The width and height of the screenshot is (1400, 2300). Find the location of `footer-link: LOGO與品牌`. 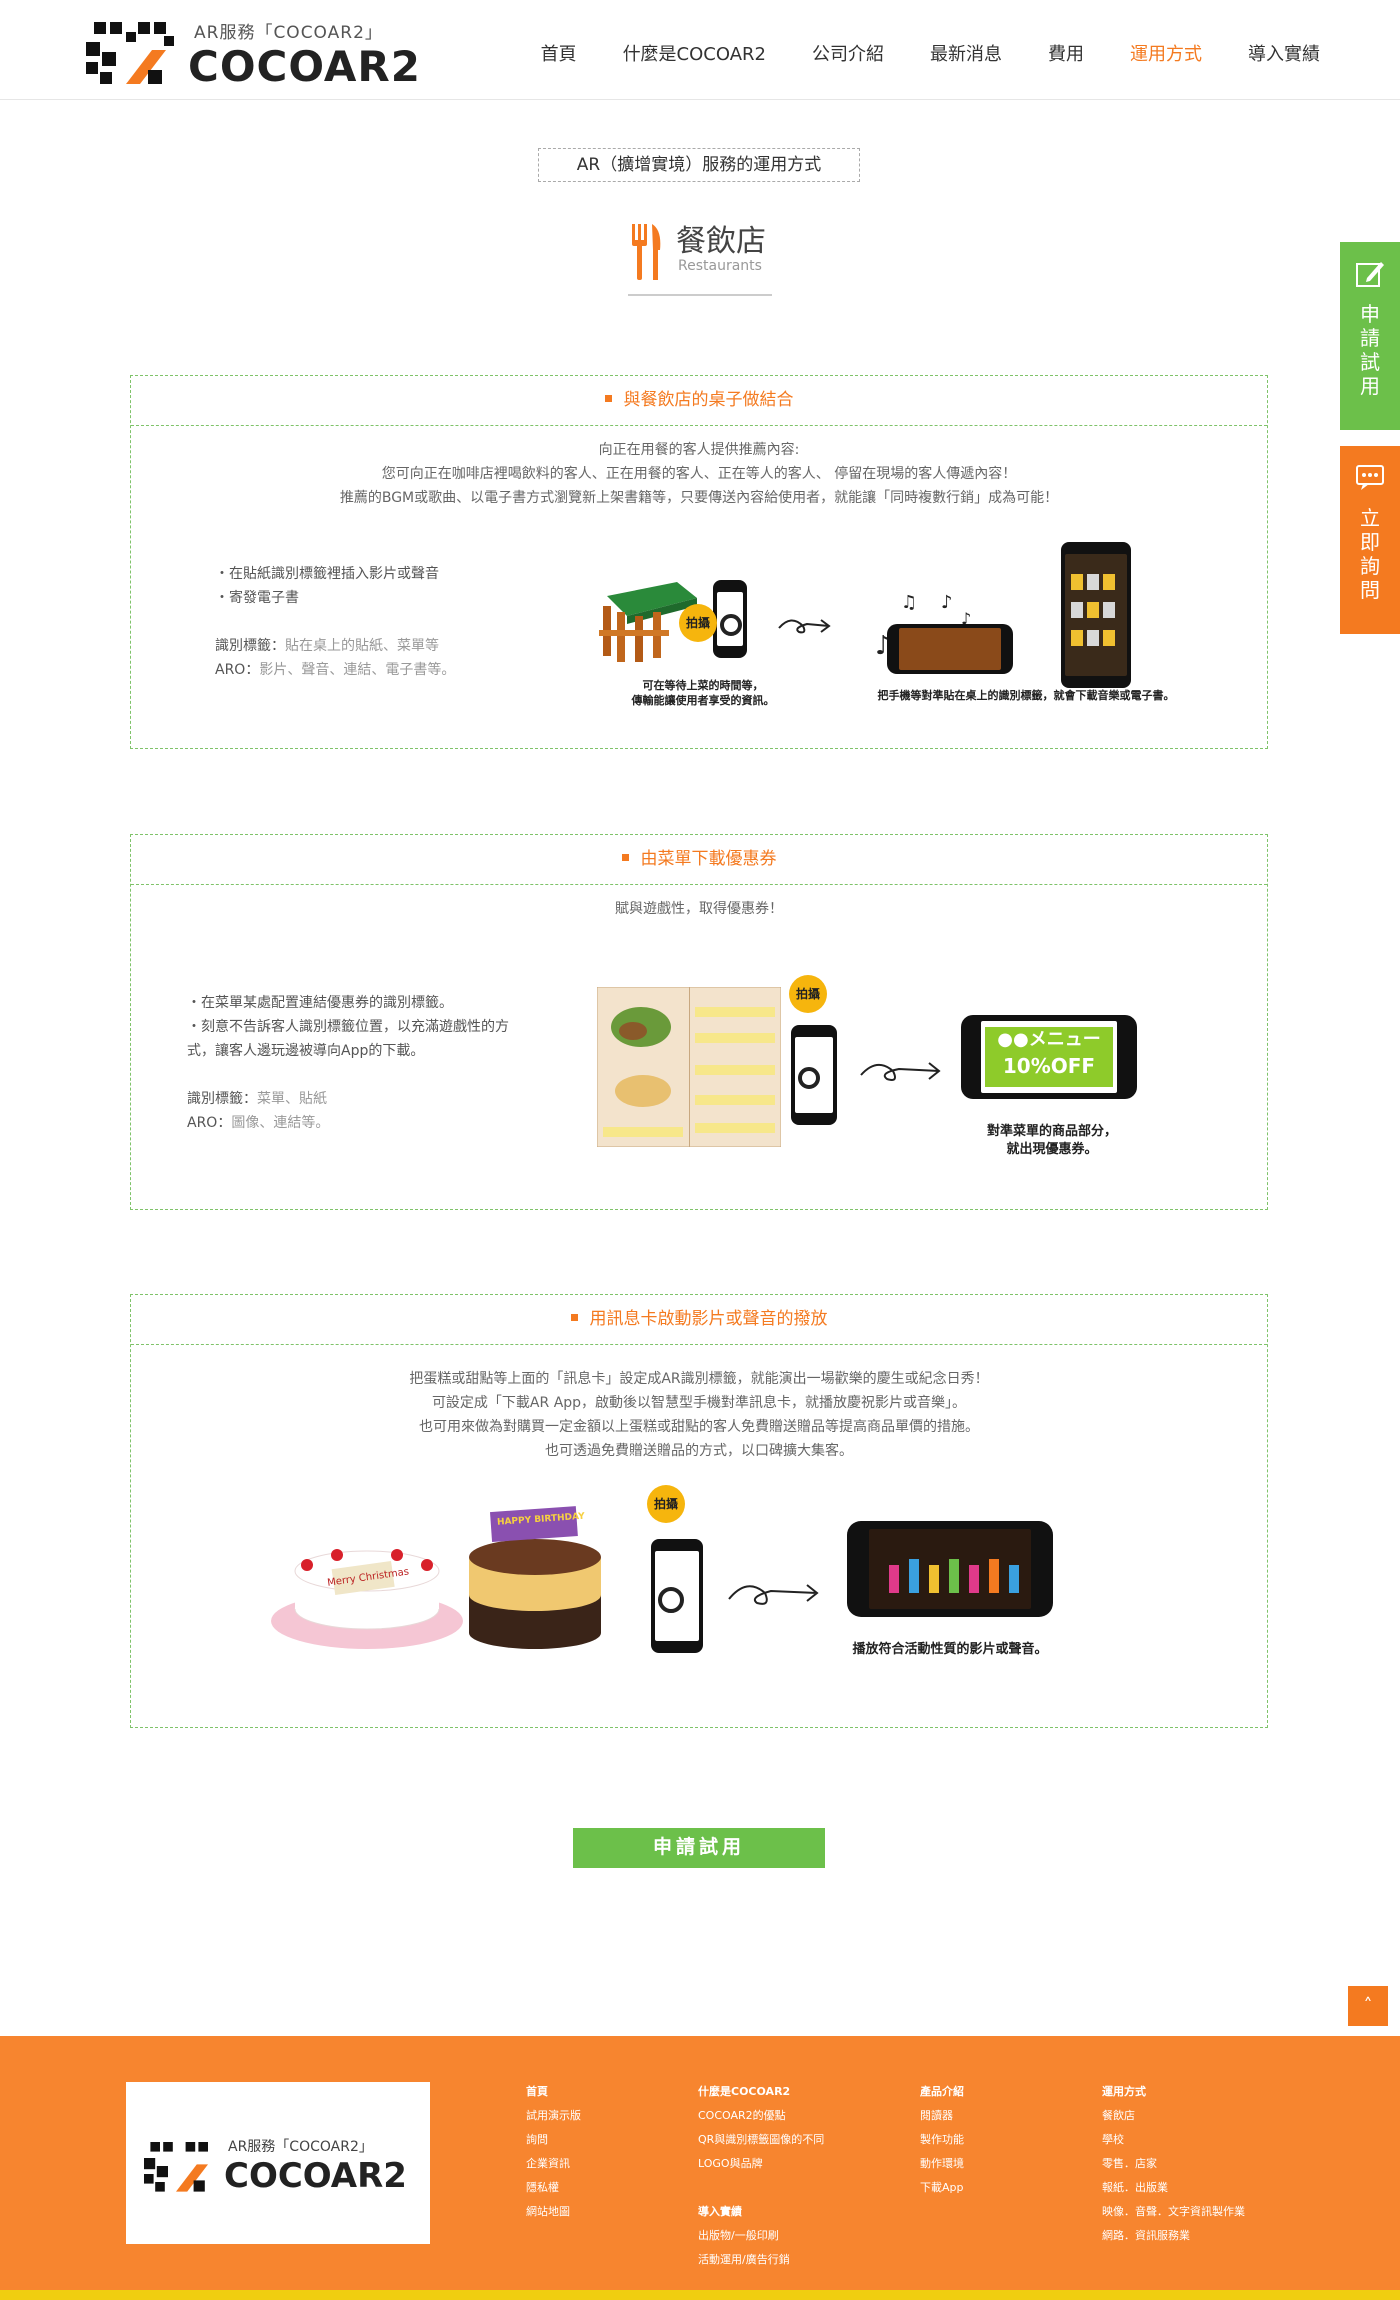

footer-link: LOGO與品牌 is located at coordinates (761, 2164).